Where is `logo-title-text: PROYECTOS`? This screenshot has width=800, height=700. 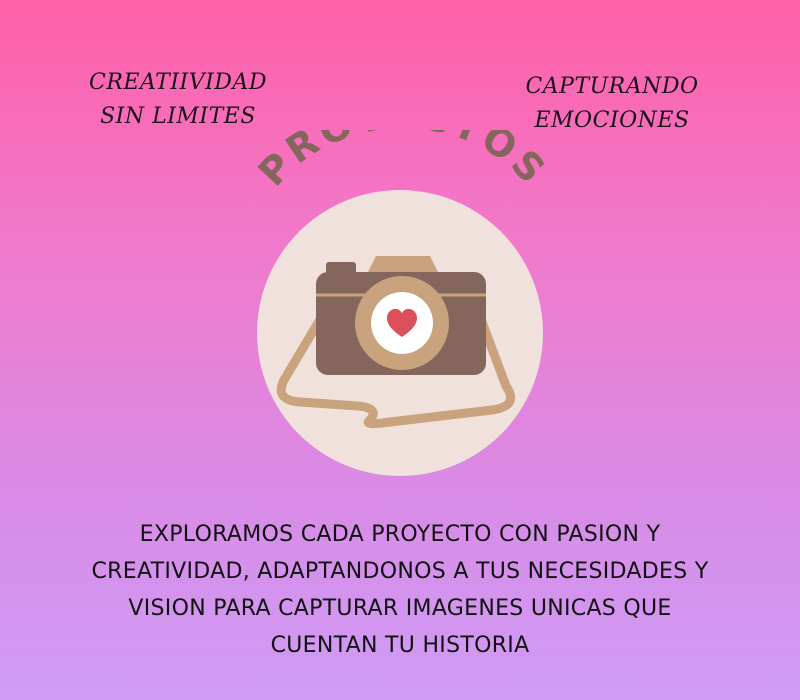 logo-title-text: PROYECTOS is located at coordinates (401, 162).